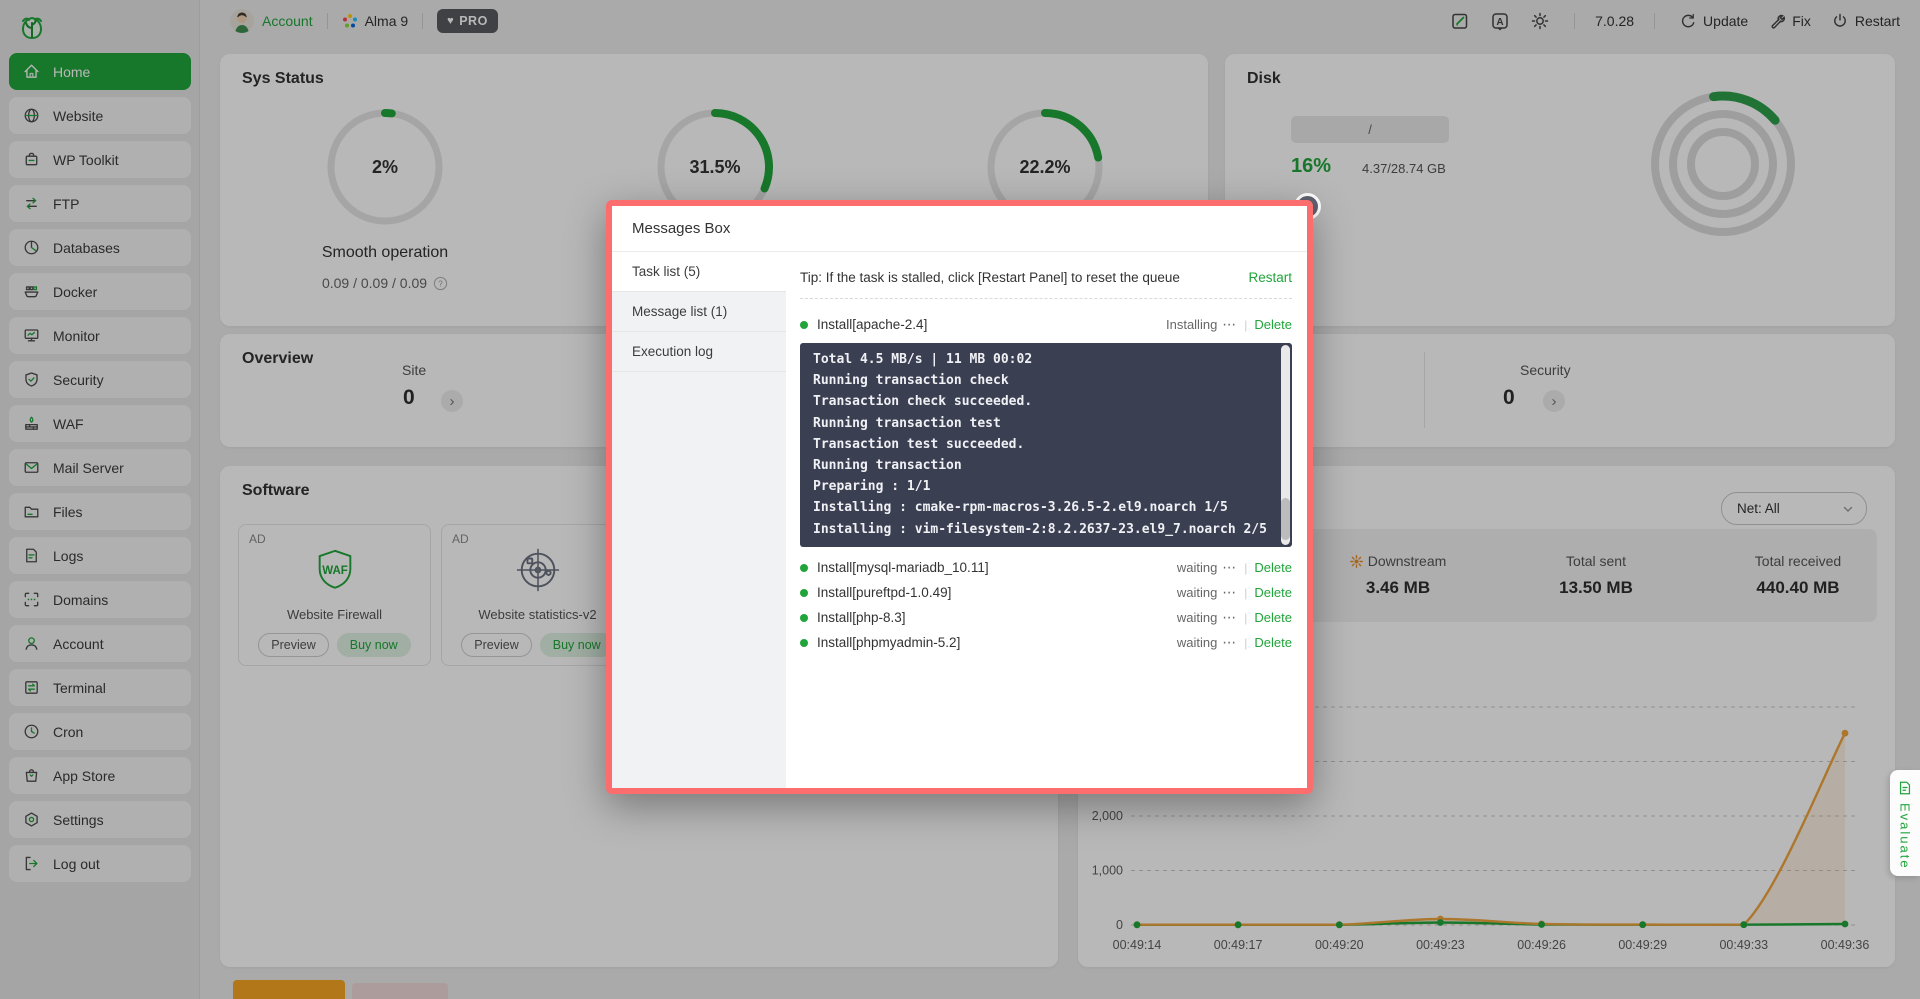  Describe the element at coordinates (887, 466) in the screenshot. I see `terminal-line: Running transaction` at that location.